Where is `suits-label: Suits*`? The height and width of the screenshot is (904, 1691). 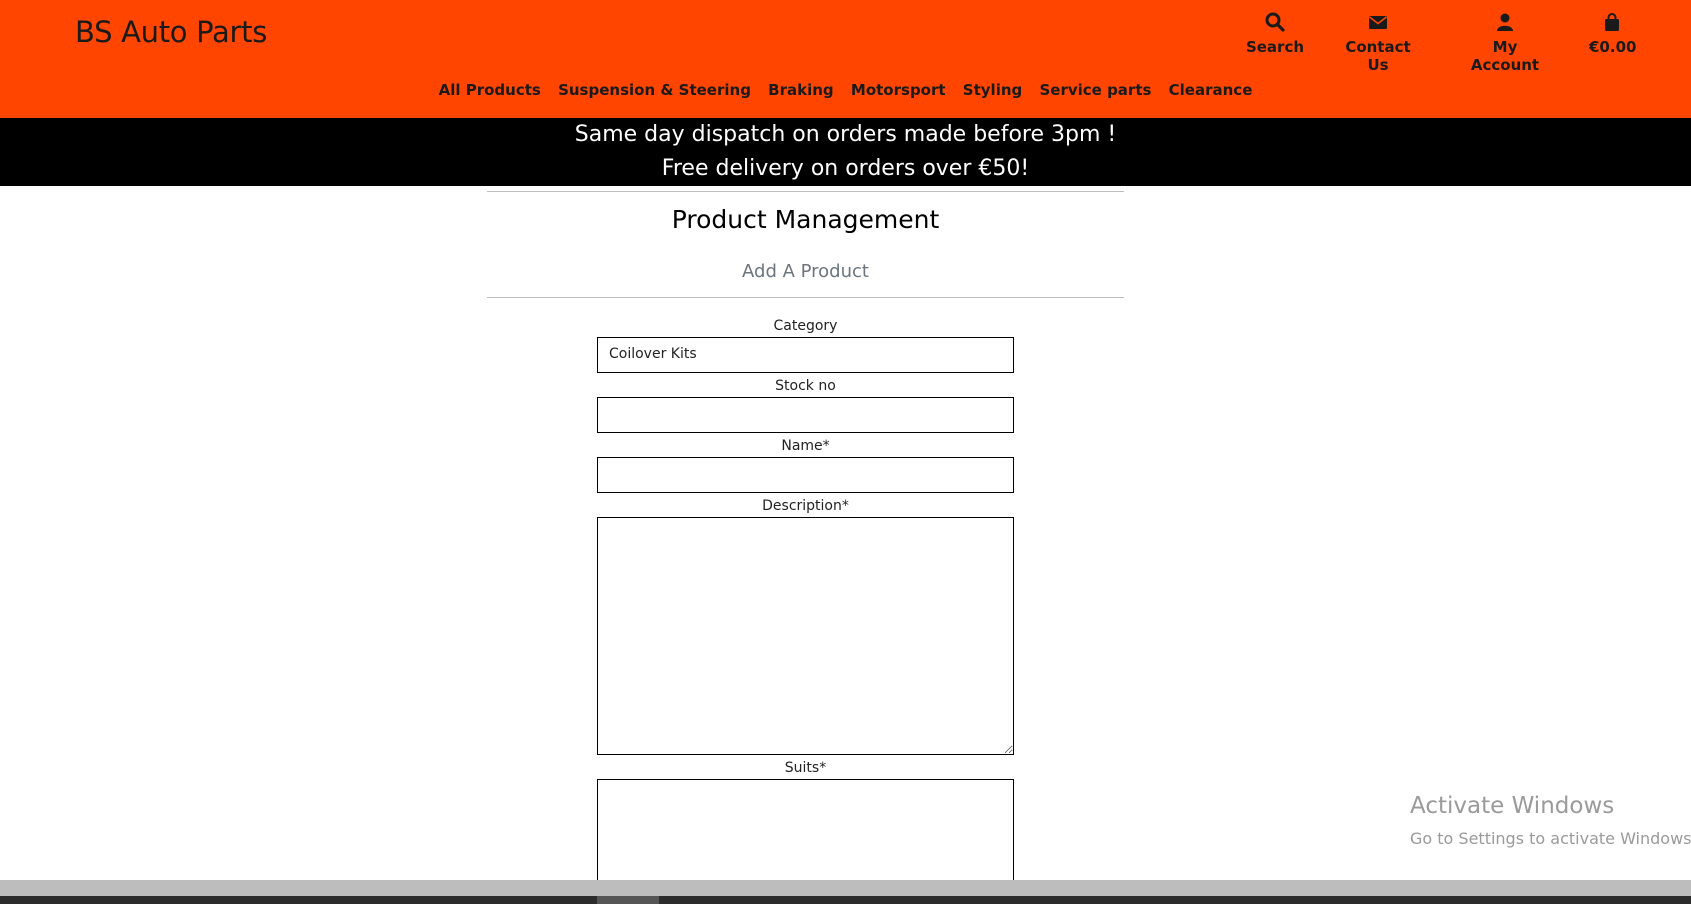 suits-label: Suits* is located at coordinates (805, 768).